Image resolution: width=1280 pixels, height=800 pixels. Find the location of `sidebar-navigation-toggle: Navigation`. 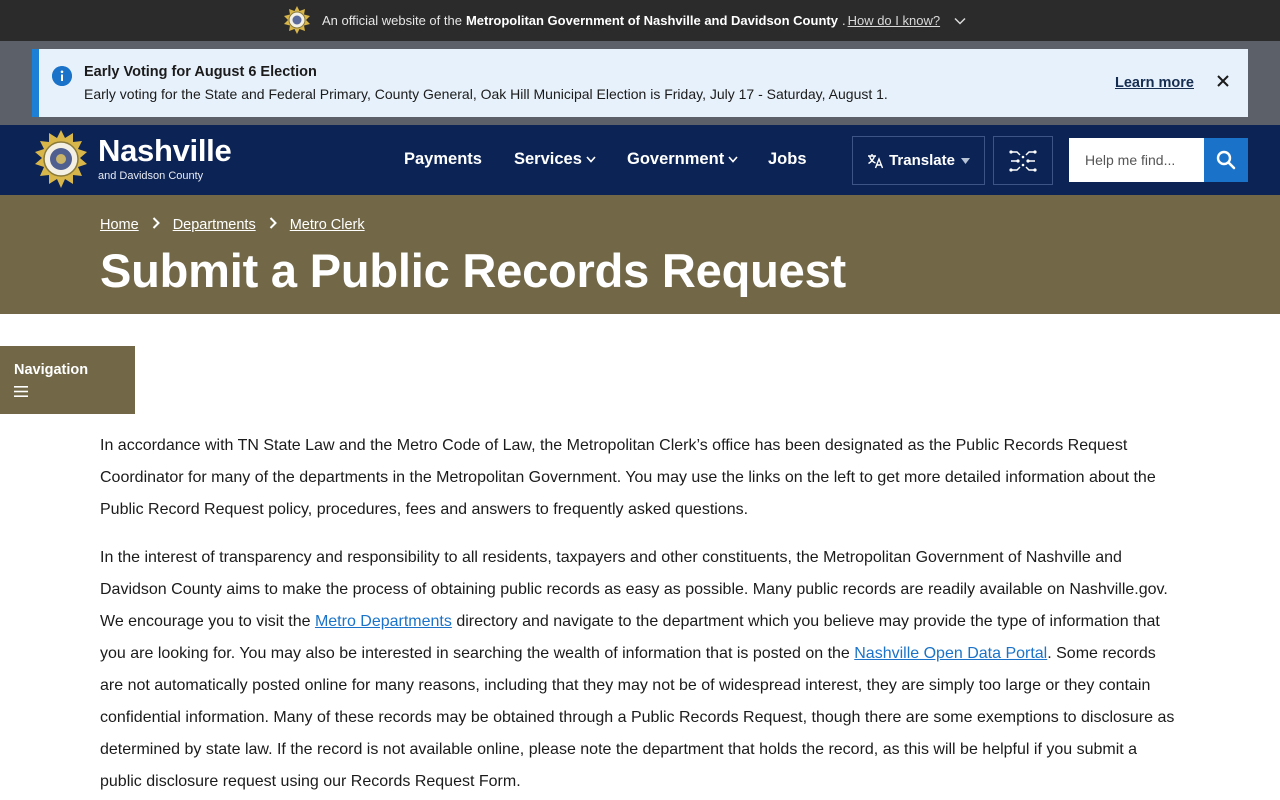

sidebar-navigation-toggle: Navigation is located at coordinates (67, 380).